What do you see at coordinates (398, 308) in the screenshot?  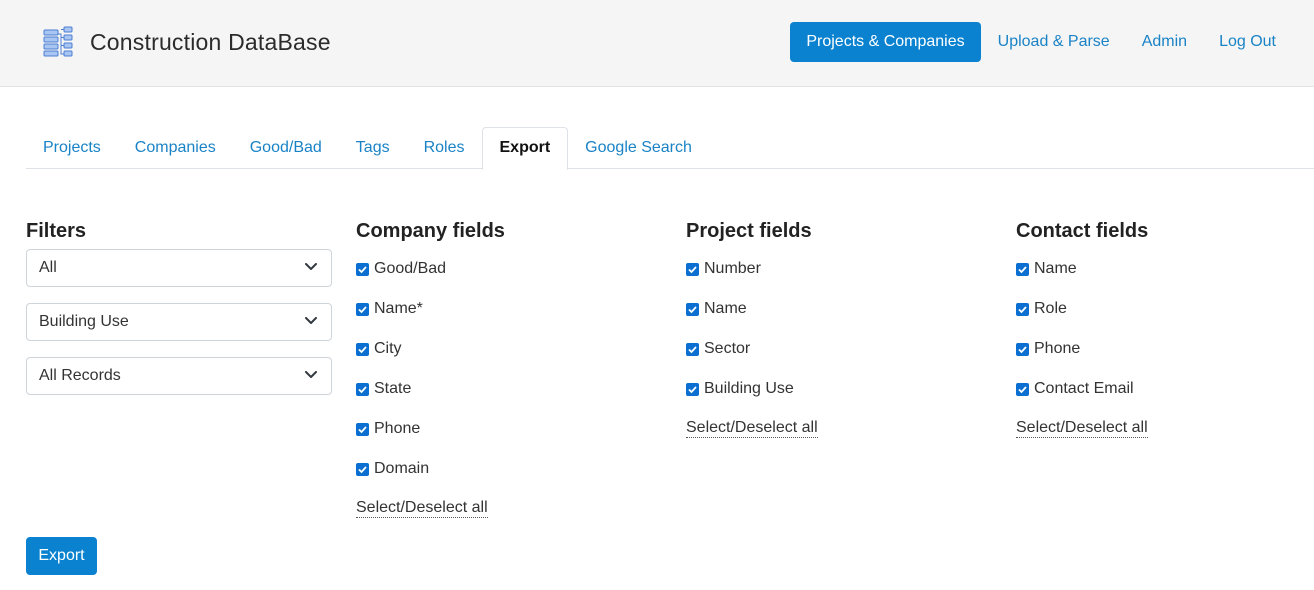 I see `field-label: Name*` at bounding box center [398, 308].